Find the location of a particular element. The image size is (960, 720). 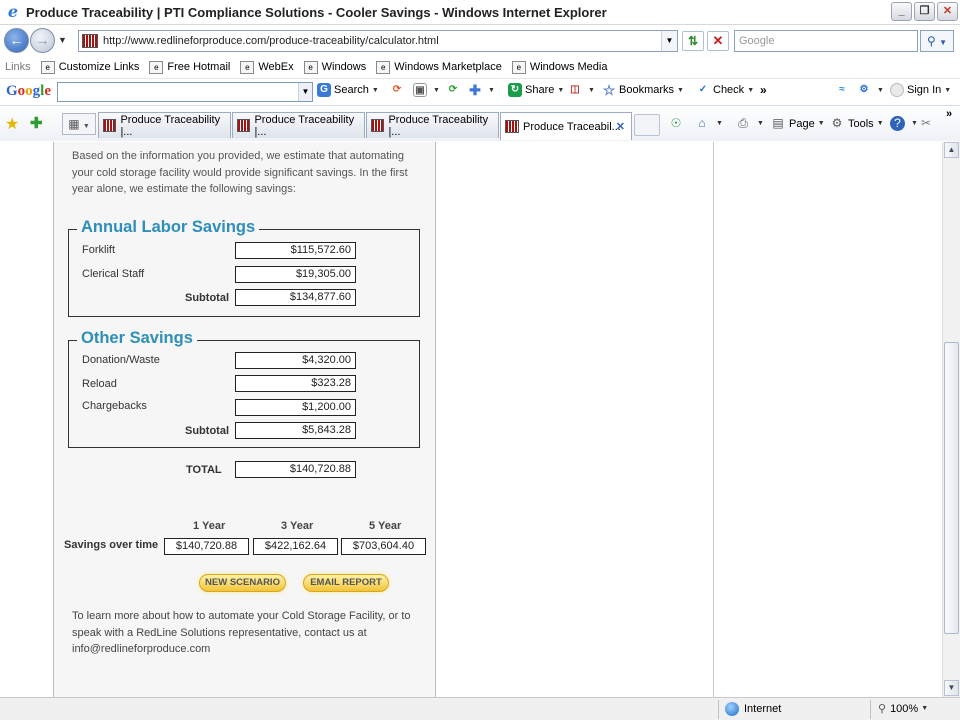

window-controls: _ ❐ ✕ is located at coordinates (924, 11).